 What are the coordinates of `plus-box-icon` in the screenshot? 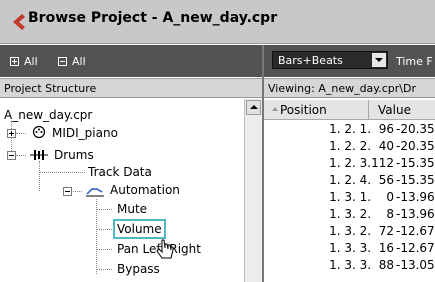 It's located at (14, 61).